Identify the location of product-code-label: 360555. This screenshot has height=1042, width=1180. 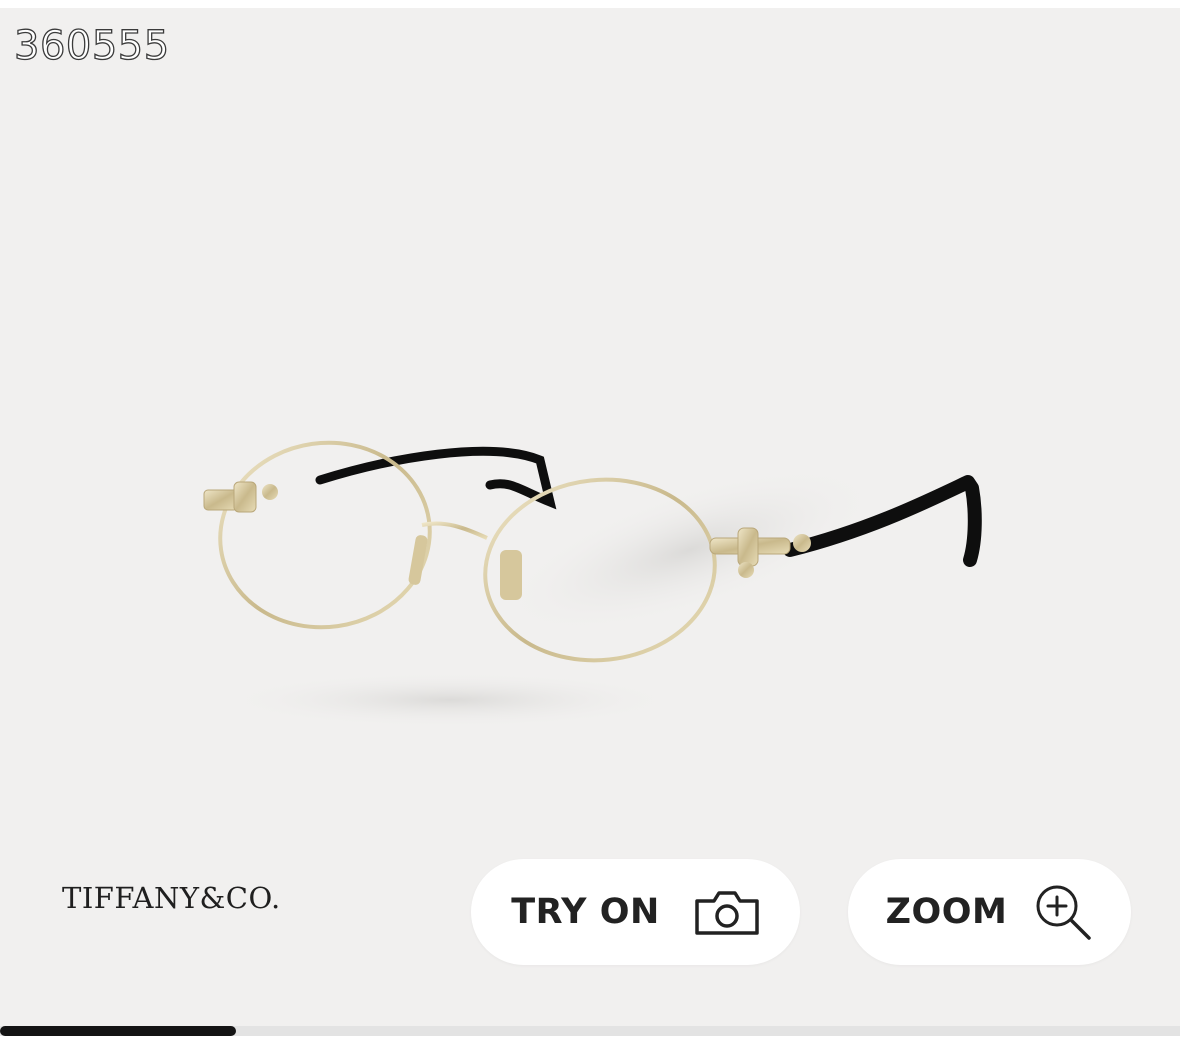
(91, 45).